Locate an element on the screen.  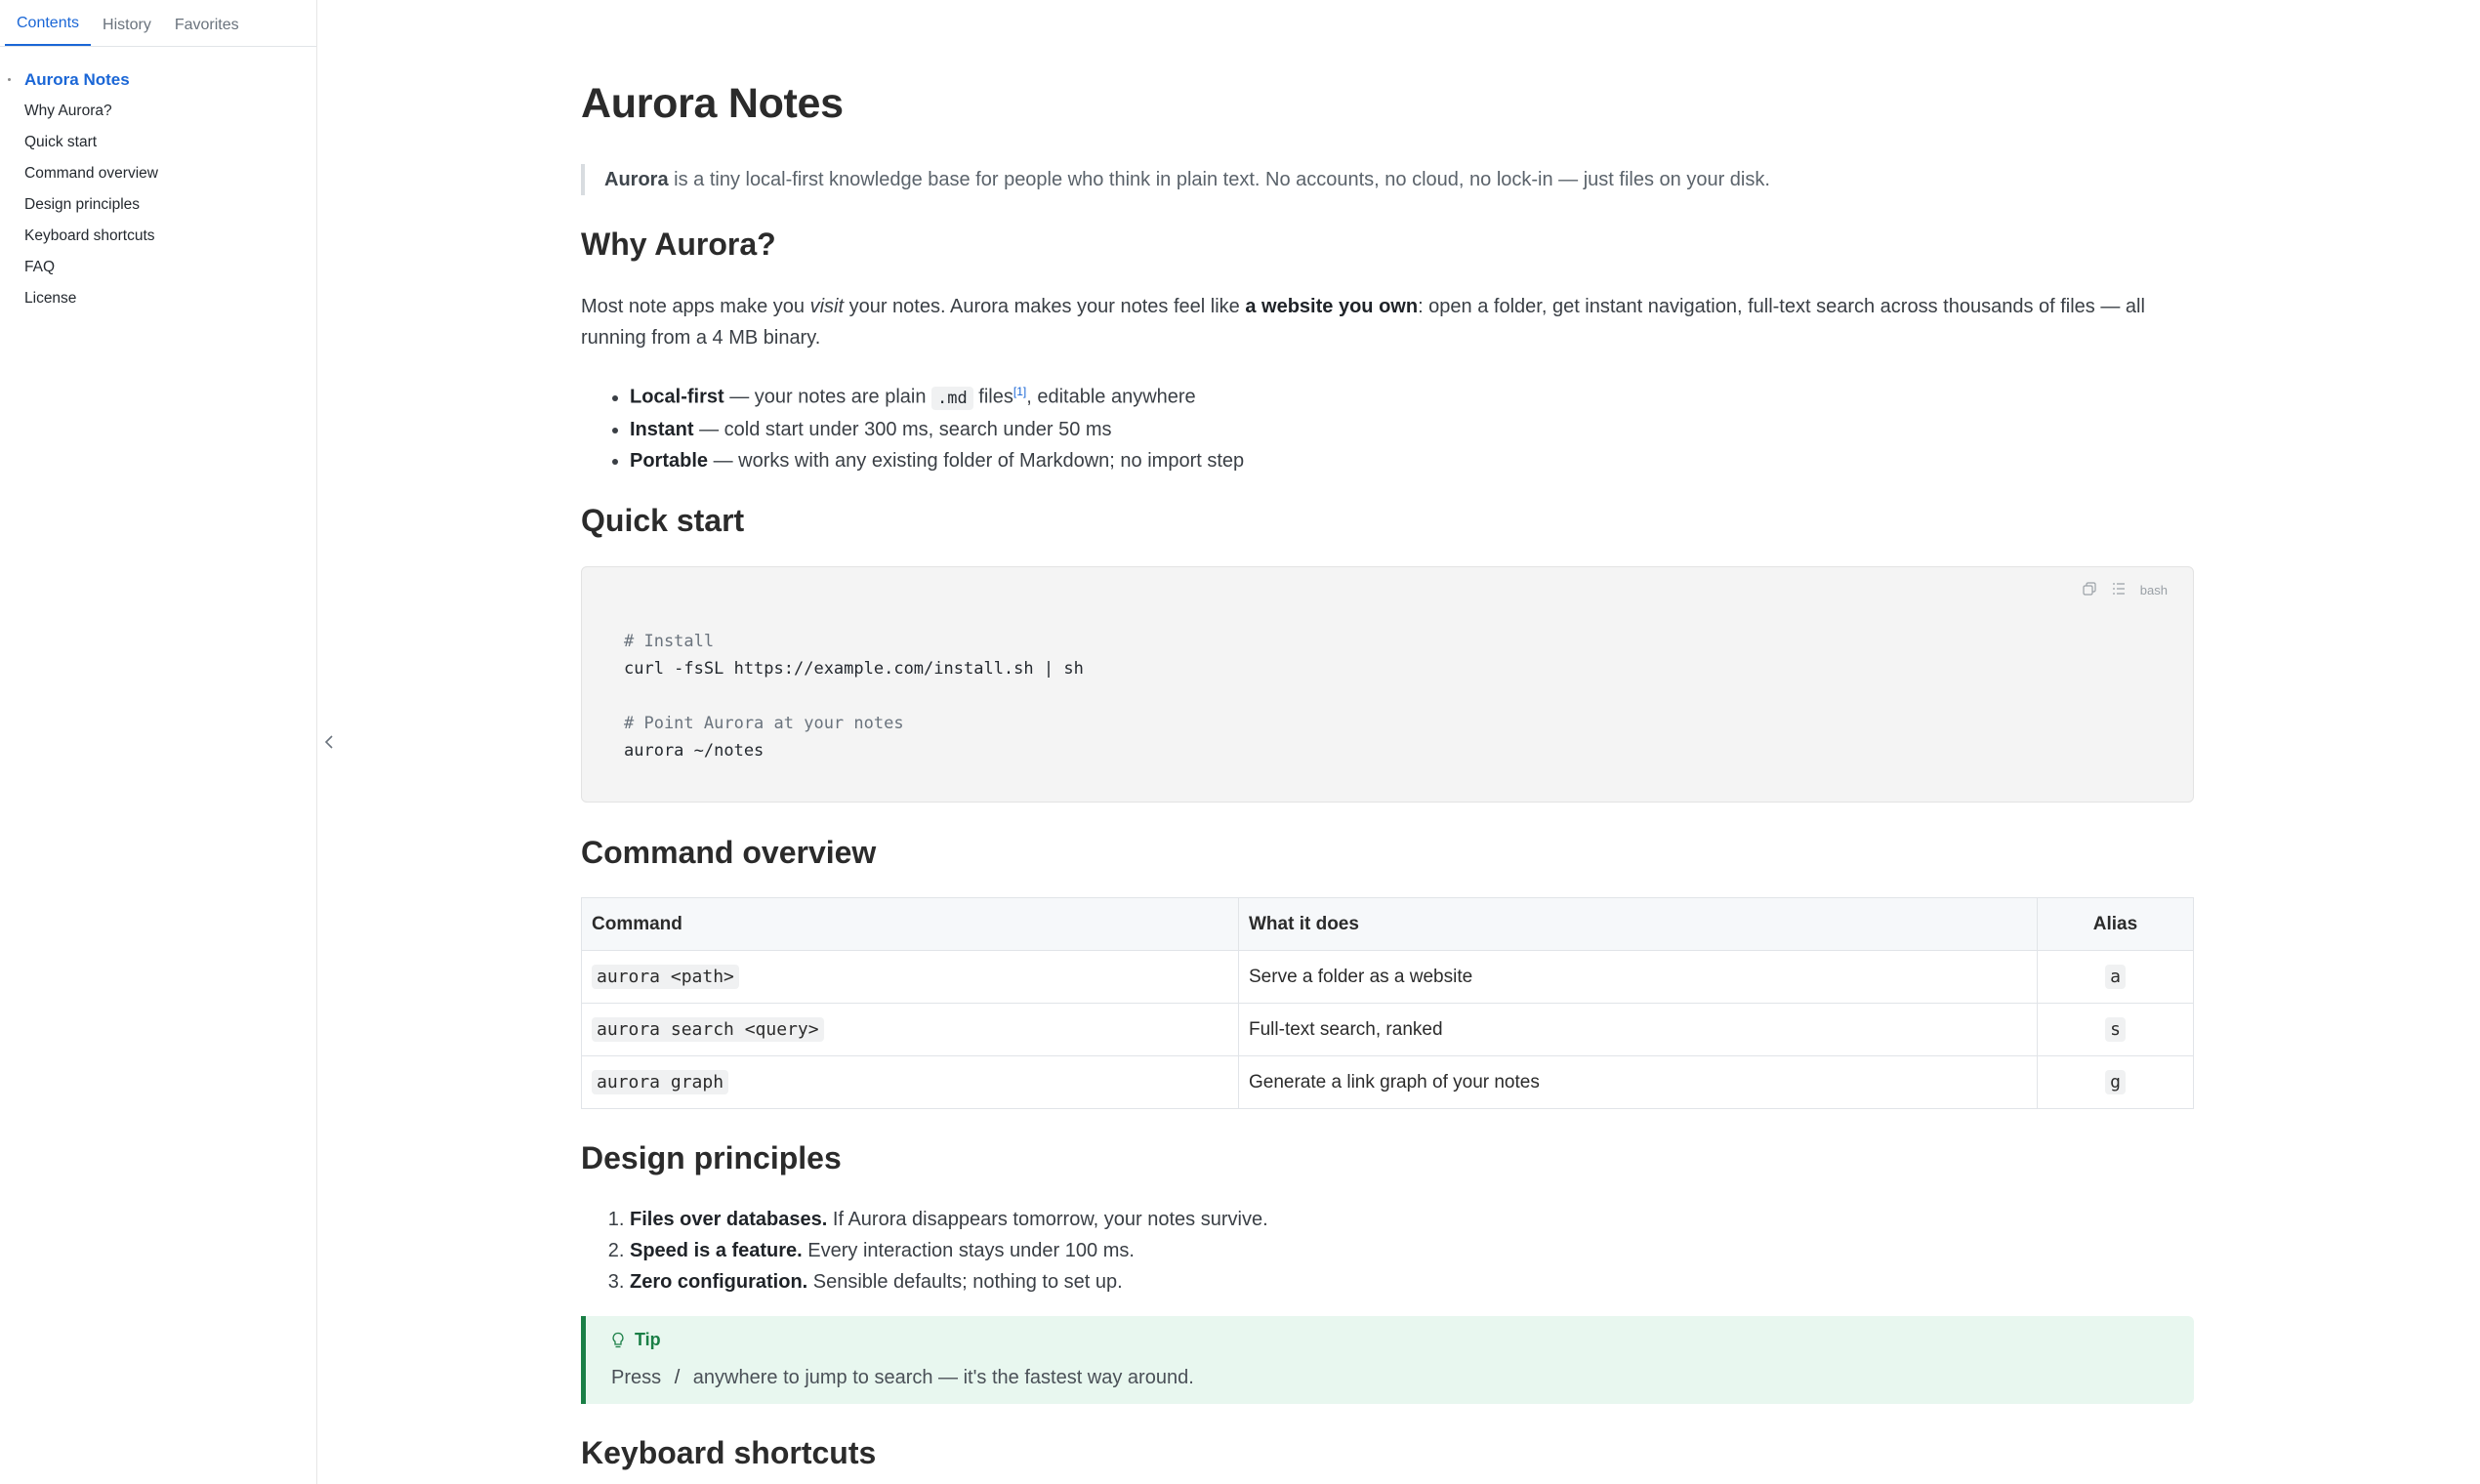
alias-code: a is located at coordinates (2116, 977).